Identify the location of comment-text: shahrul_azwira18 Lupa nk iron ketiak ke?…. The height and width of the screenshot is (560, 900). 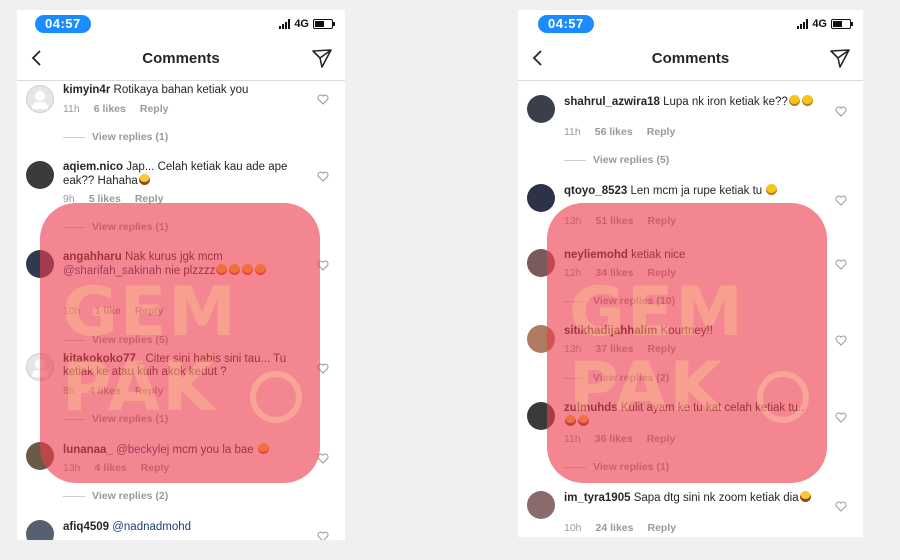
(690, 102).